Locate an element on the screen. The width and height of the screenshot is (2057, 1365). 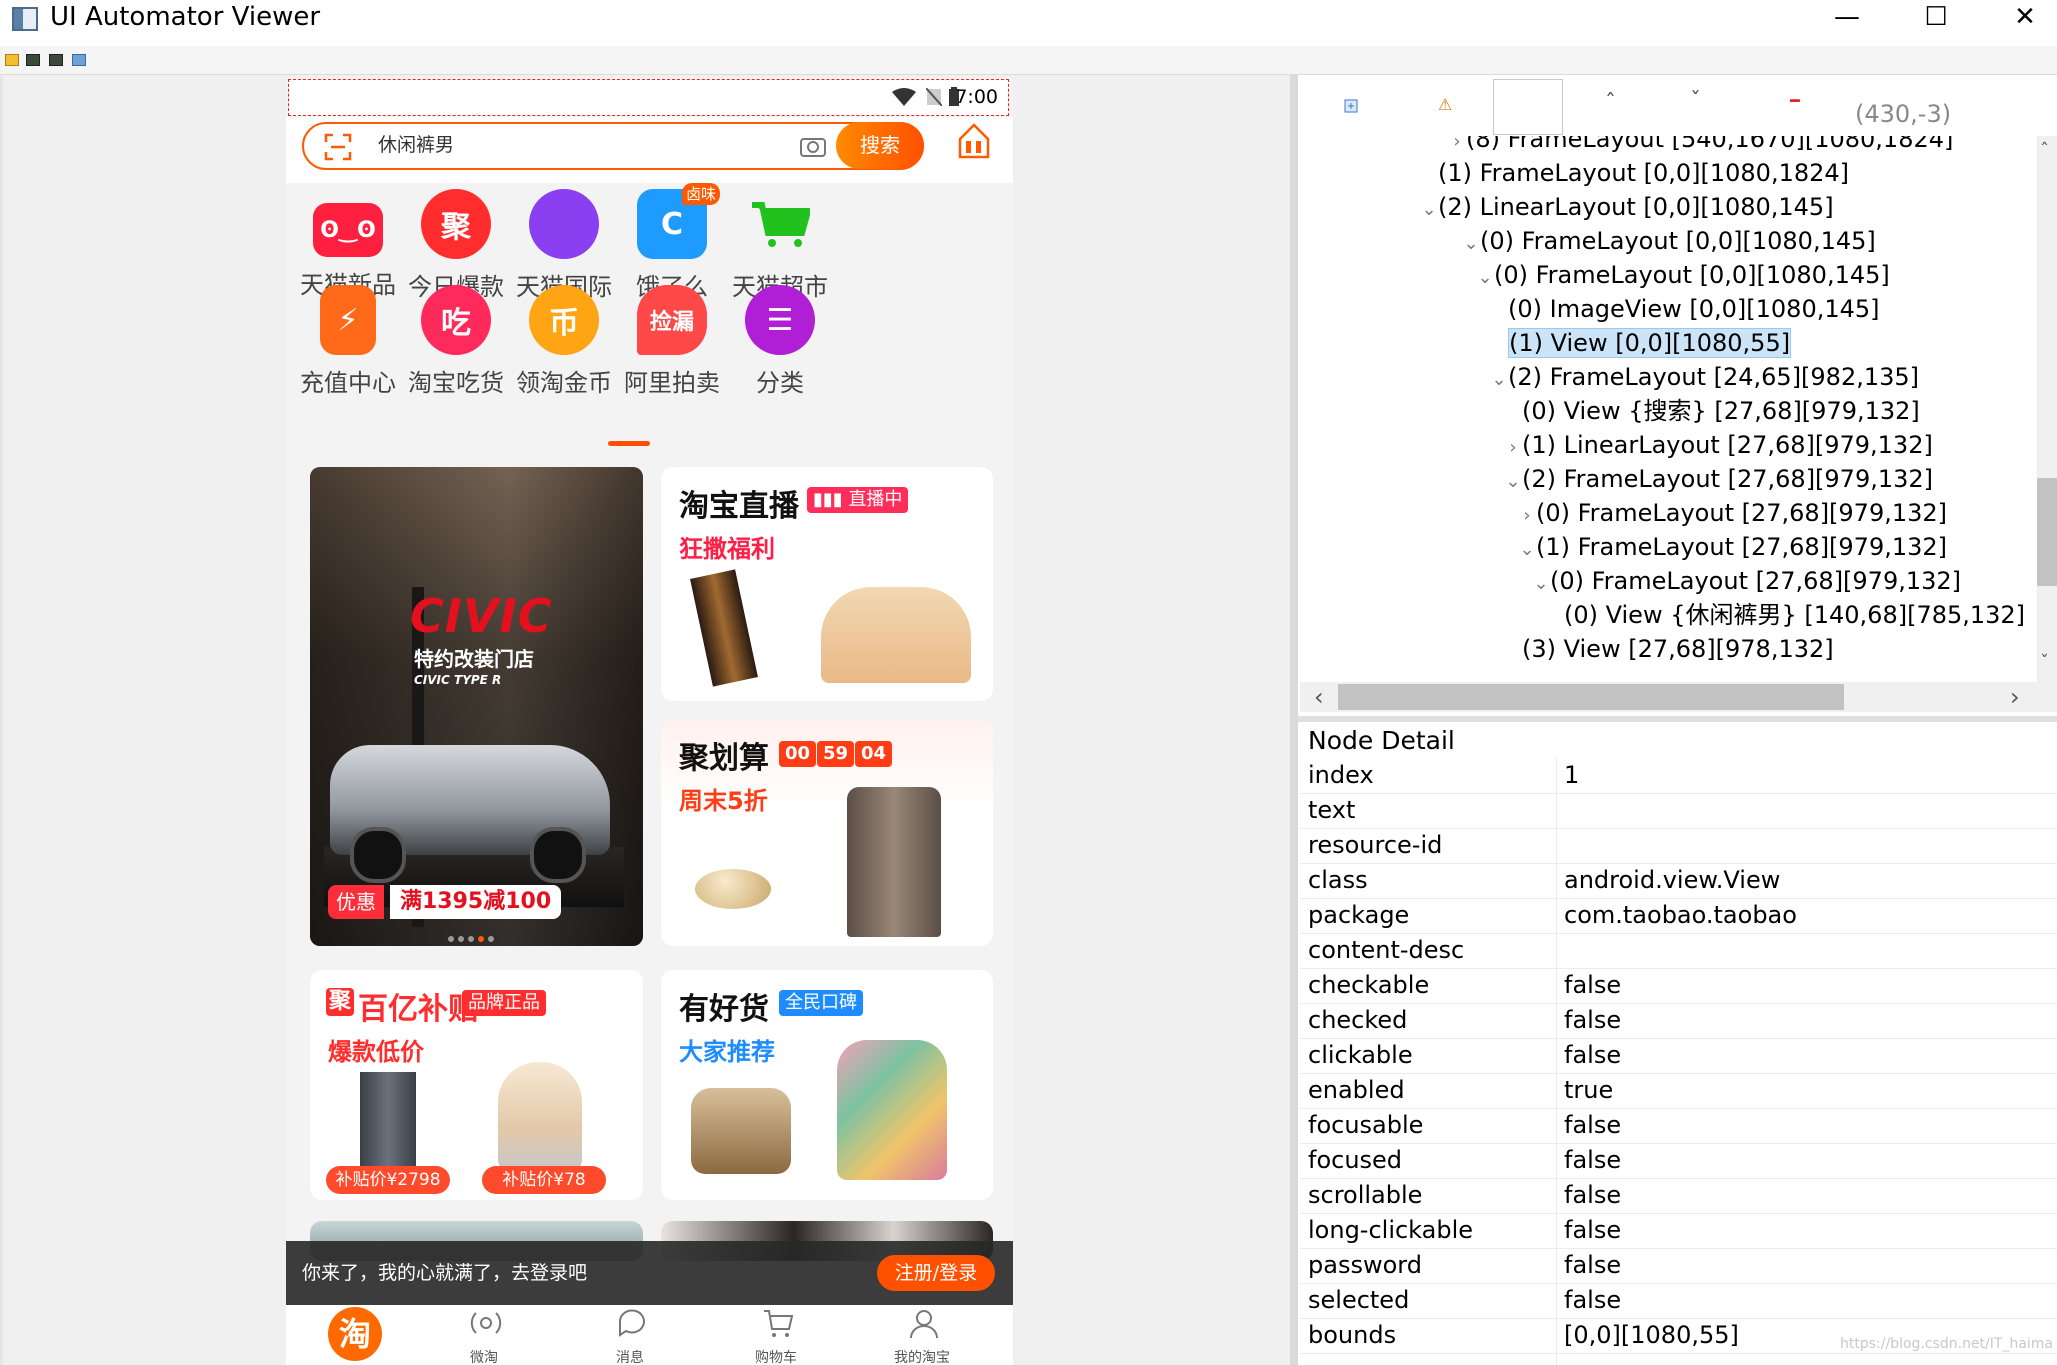
category-7: 币领淘金币 is located at coordinates (564, 341).